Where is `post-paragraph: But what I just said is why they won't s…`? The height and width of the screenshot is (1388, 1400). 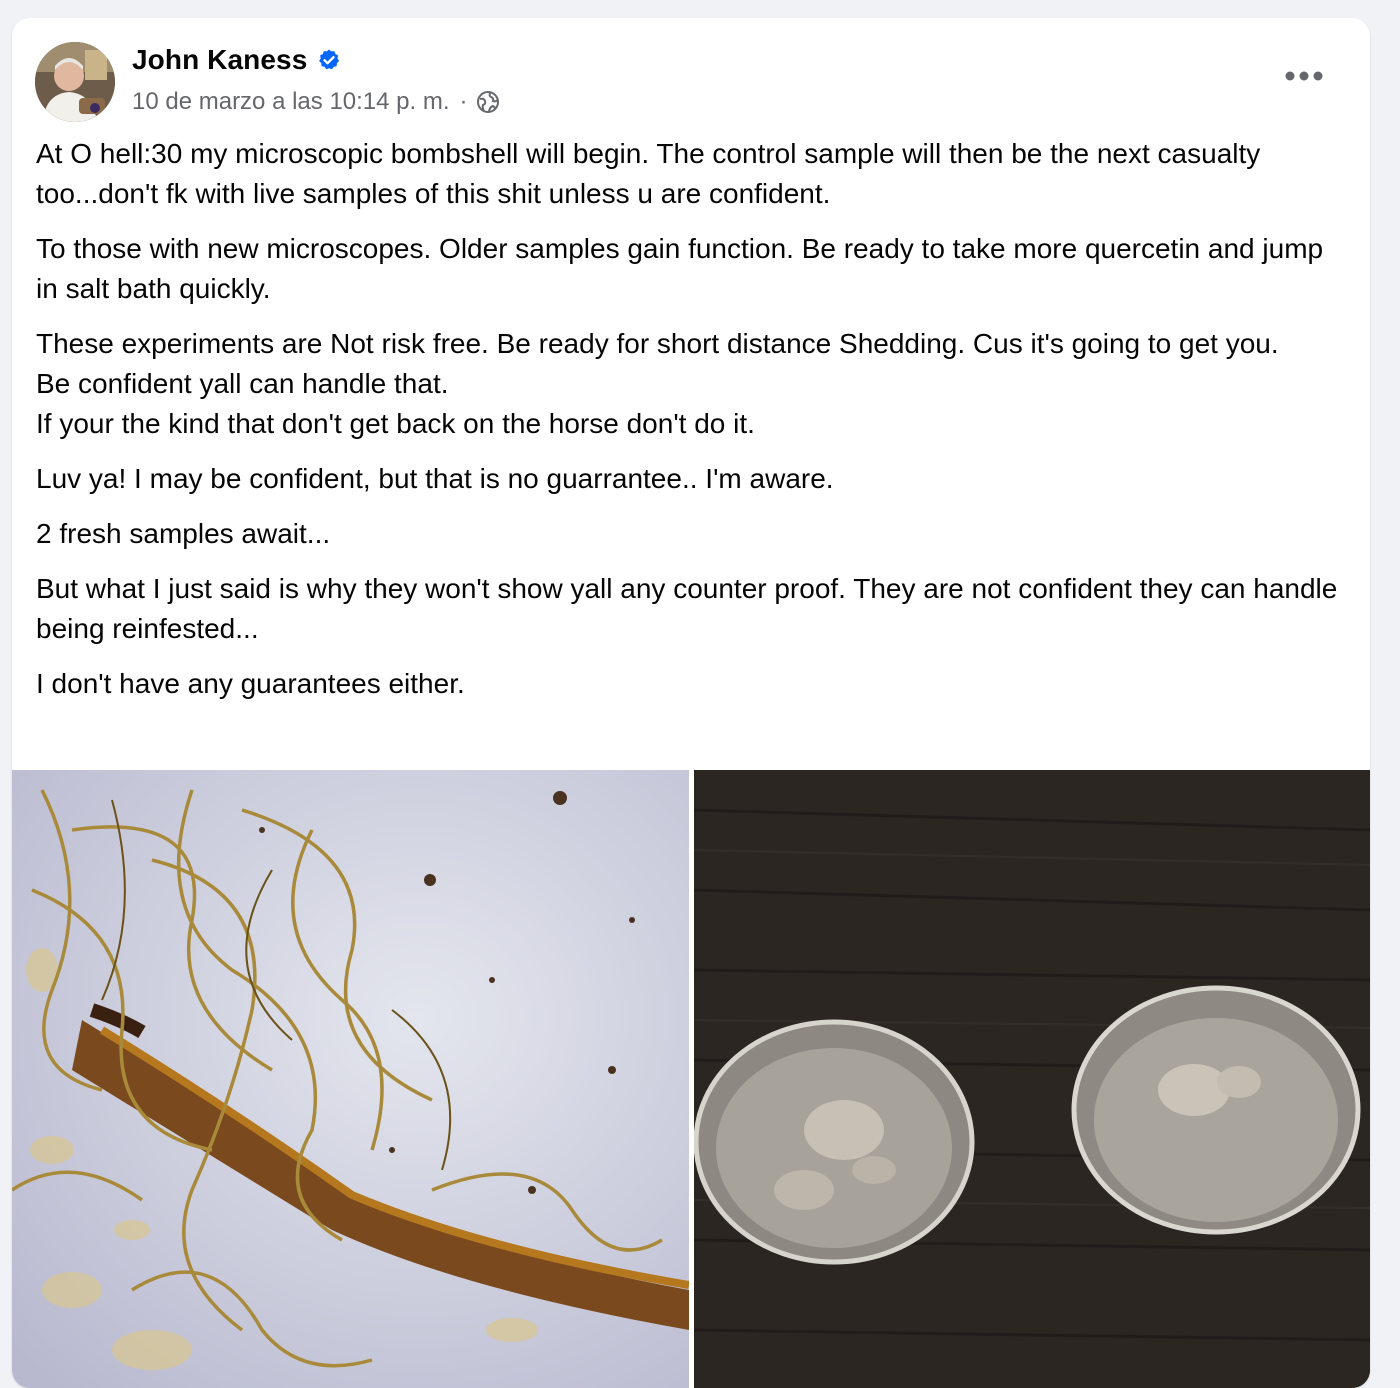 post-paragraph: But what I just said is why they won't s… is located at coordinates (687, 608).